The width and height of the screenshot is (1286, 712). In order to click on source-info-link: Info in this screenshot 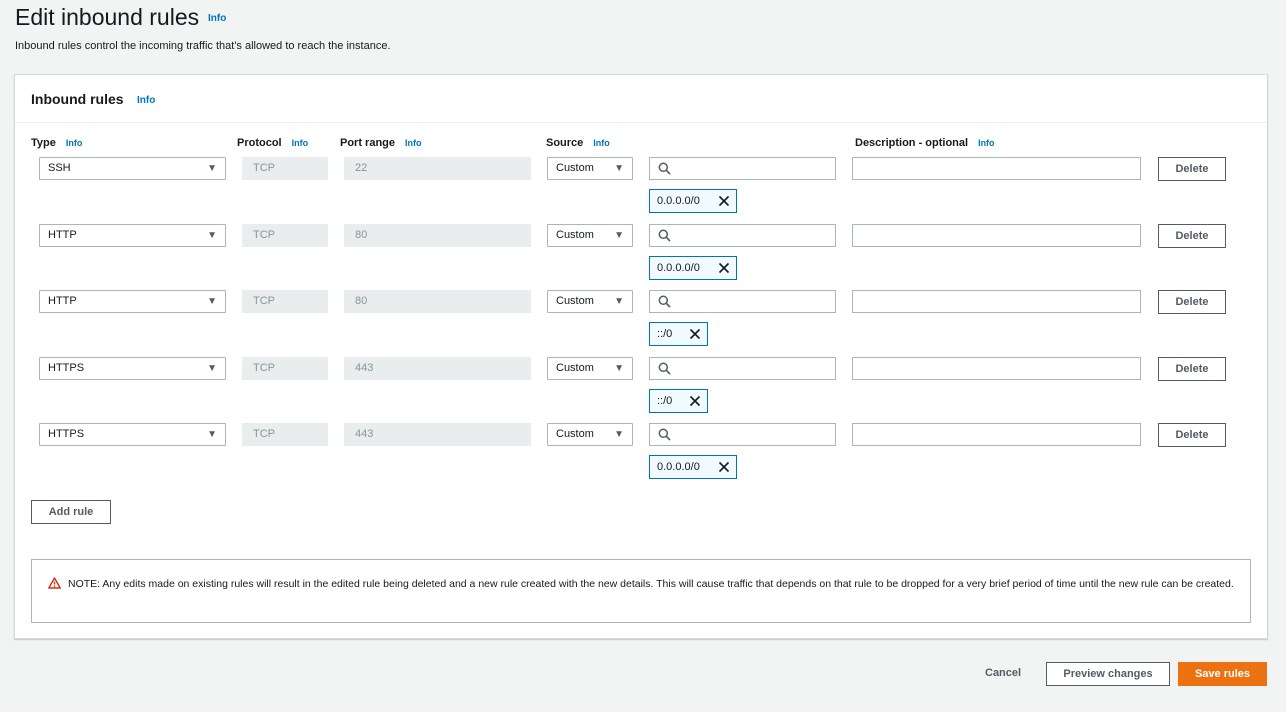, I will do `click(601, 143)`.